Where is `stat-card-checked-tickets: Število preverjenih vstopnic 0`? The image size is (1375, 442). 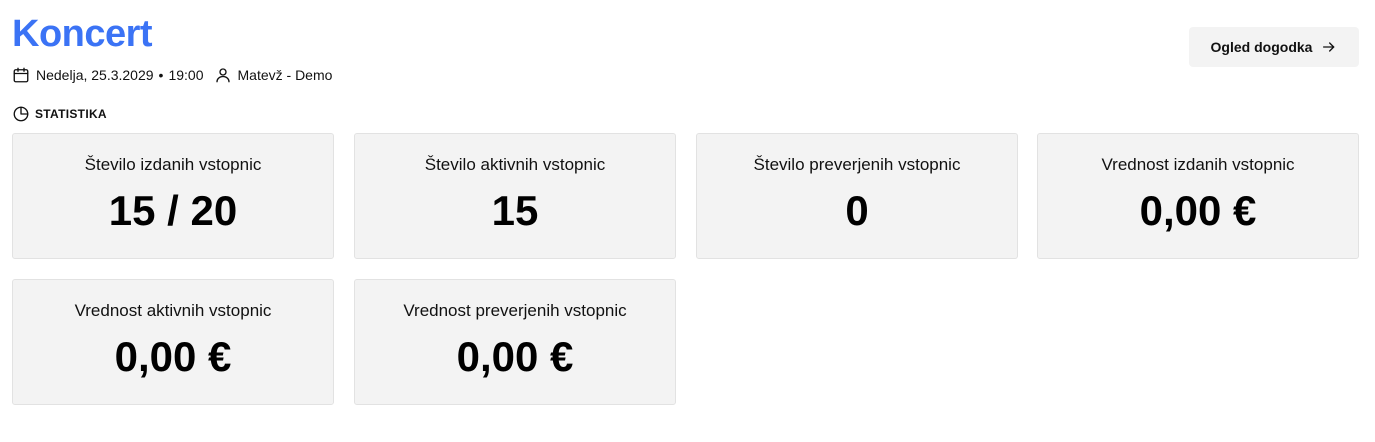
stat-card-checked-tickets: Število preverjenih vstopnic 0 is located at coordinates (857, 196).